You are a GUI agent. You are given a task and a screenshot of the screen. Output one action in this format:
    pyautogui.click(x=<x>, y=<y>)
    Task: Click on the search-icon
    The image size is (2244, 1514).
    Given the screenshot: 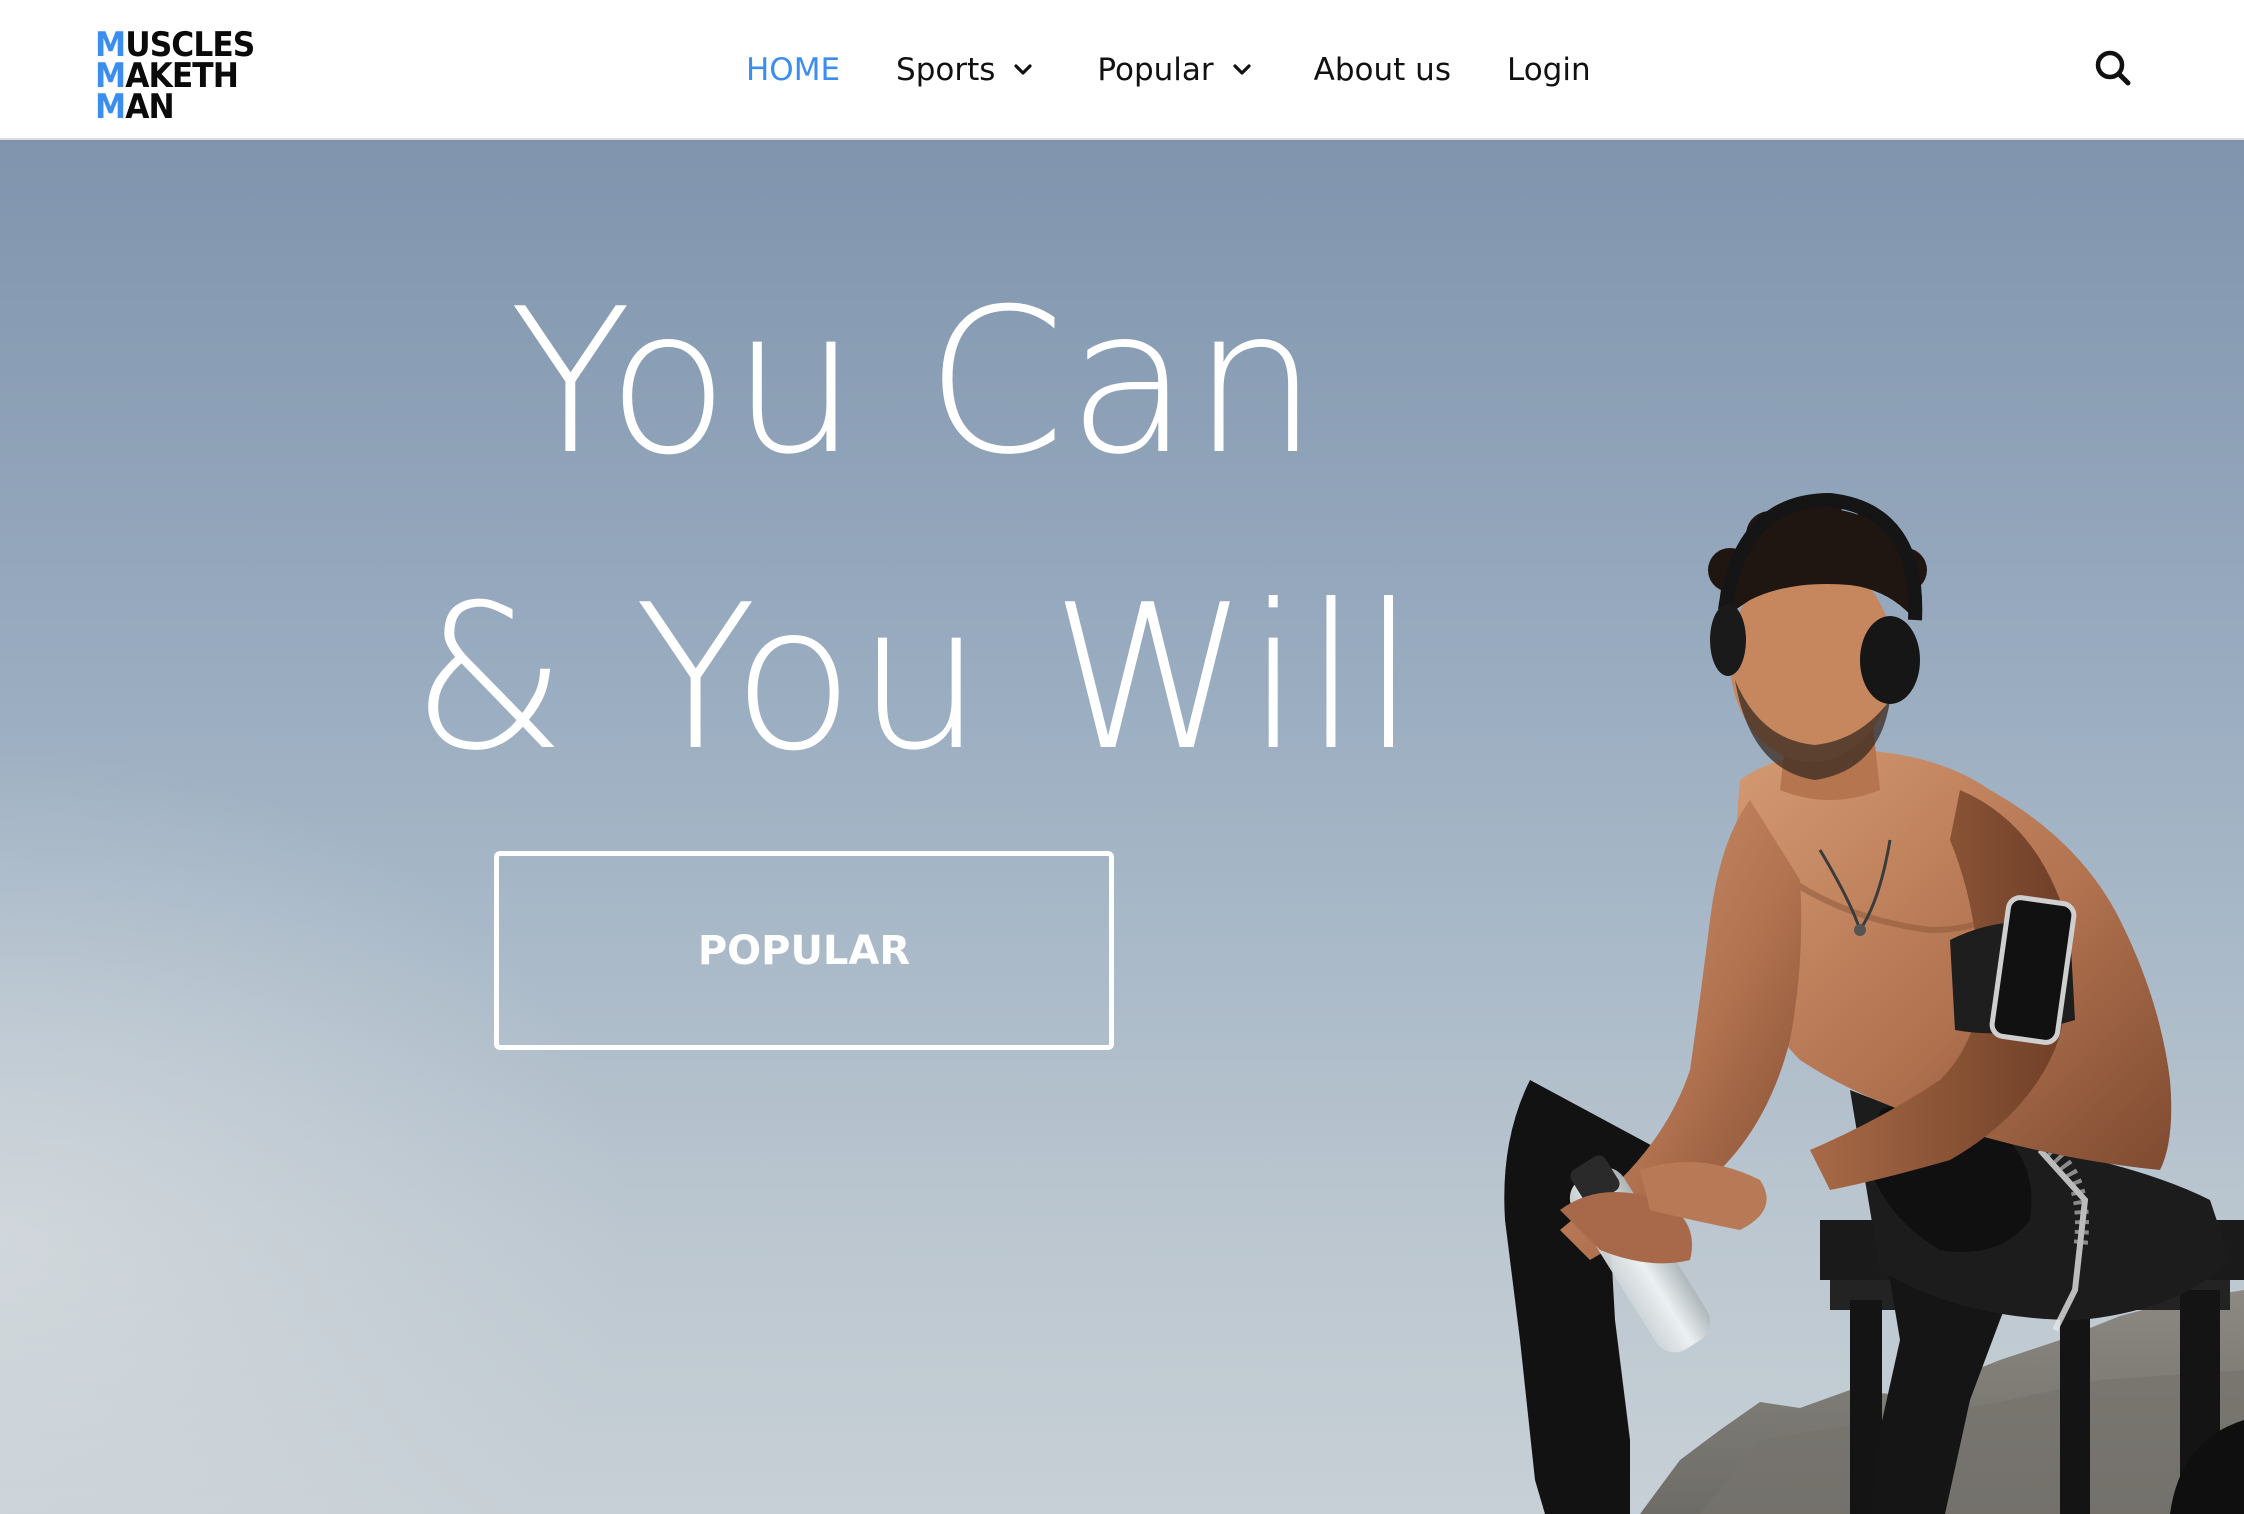 What is the action you would take?
    pyautogui.click(x=2113, y=68)
    